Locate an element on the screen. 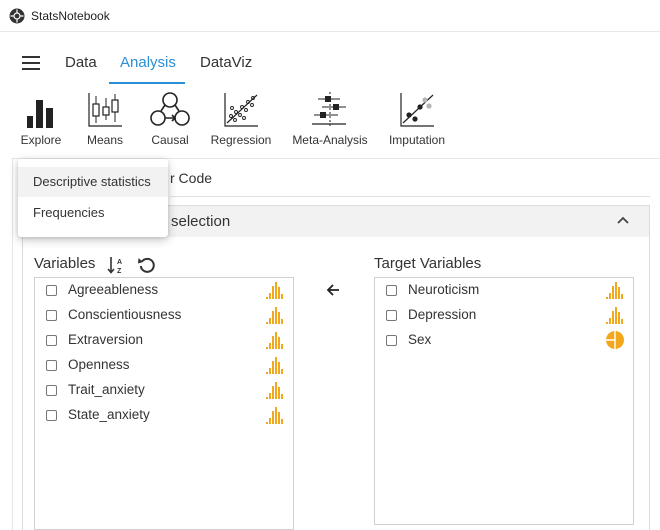 Image resolution: width=660 pixels, height=530 pixels. variable-name: Extraversion is located at coordinates (106, 339).